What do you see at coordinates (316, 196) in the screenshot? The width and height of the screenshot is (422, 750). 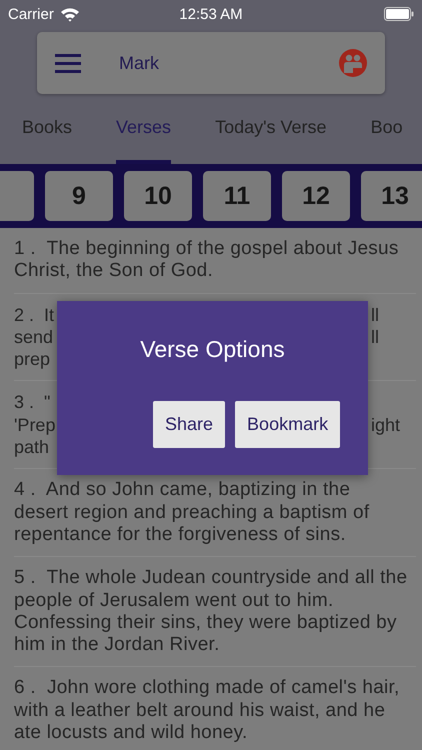 I see `verse-number-chip: 12` at bounding box center [316, 196].